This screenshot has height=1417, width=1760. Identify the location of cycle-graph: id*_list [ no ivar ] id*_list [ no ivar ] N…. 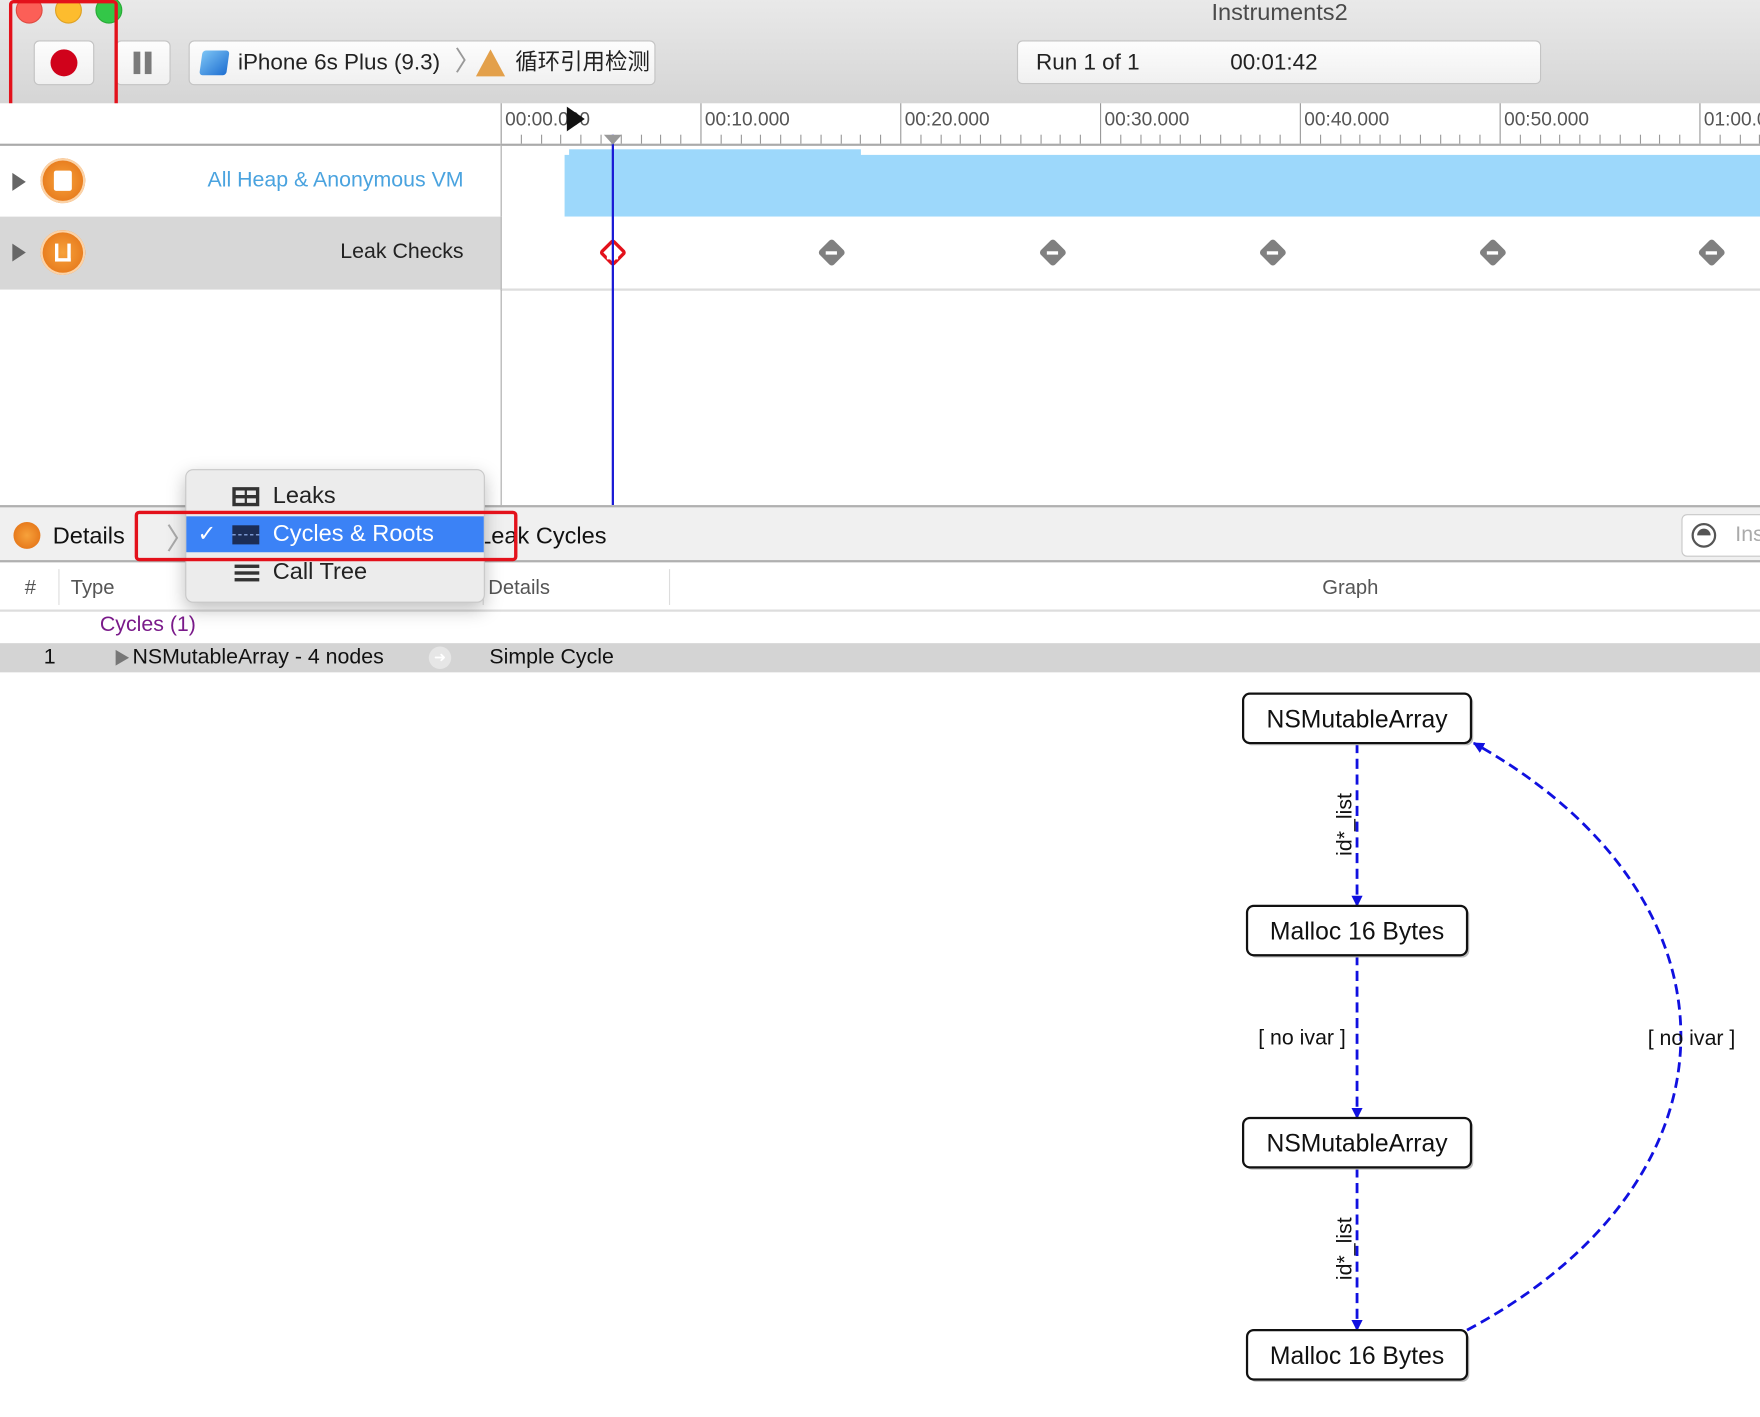
(1488, 1037).